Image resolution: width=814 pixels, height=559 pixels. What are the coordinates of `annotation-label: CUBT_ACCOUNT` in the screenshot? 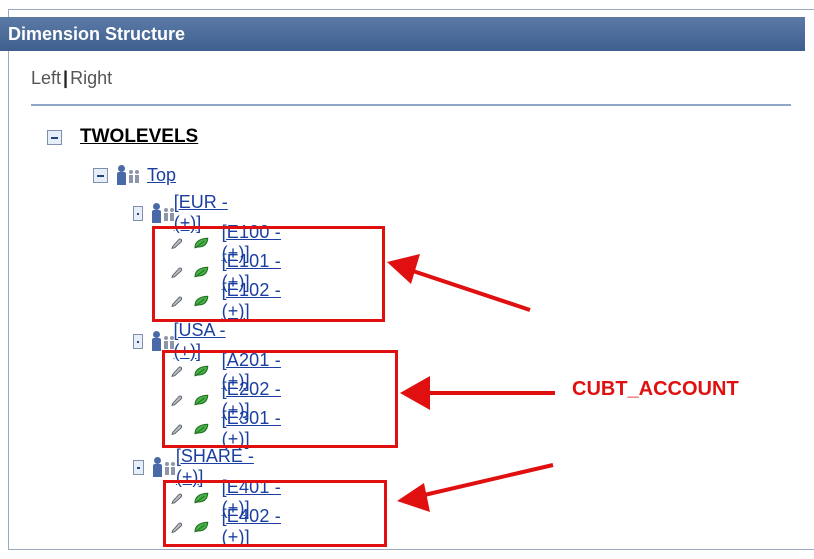 It's located at (655, 389).